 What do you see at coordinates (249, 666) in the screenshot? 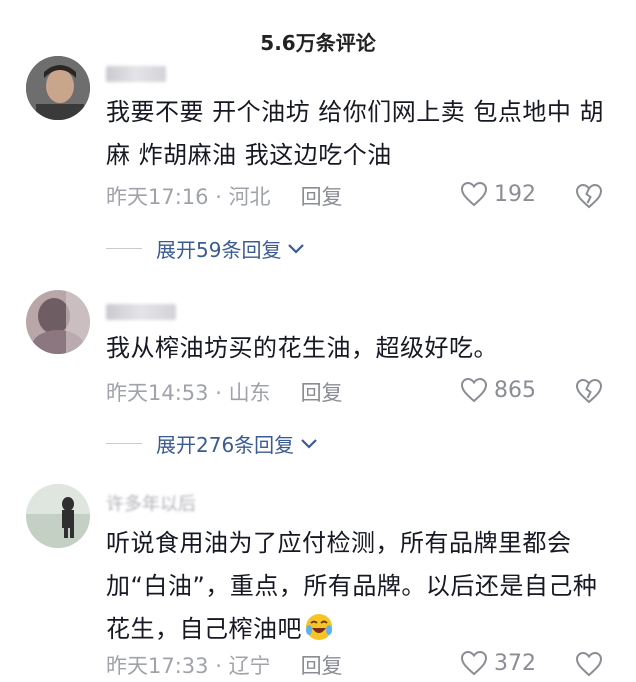
I see `comment-location: 辽宁` at bounding box center [249, 666].